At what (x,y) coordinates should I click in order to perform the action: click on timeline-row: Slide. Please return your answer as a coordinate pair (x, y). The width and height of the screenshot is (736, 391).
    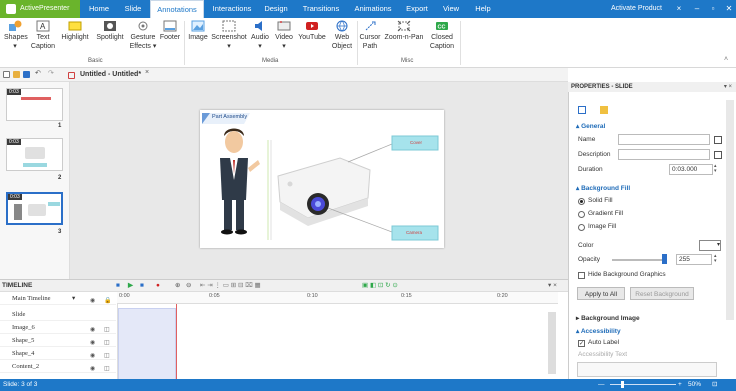
    Looking at the image, I should click on (58, 314).